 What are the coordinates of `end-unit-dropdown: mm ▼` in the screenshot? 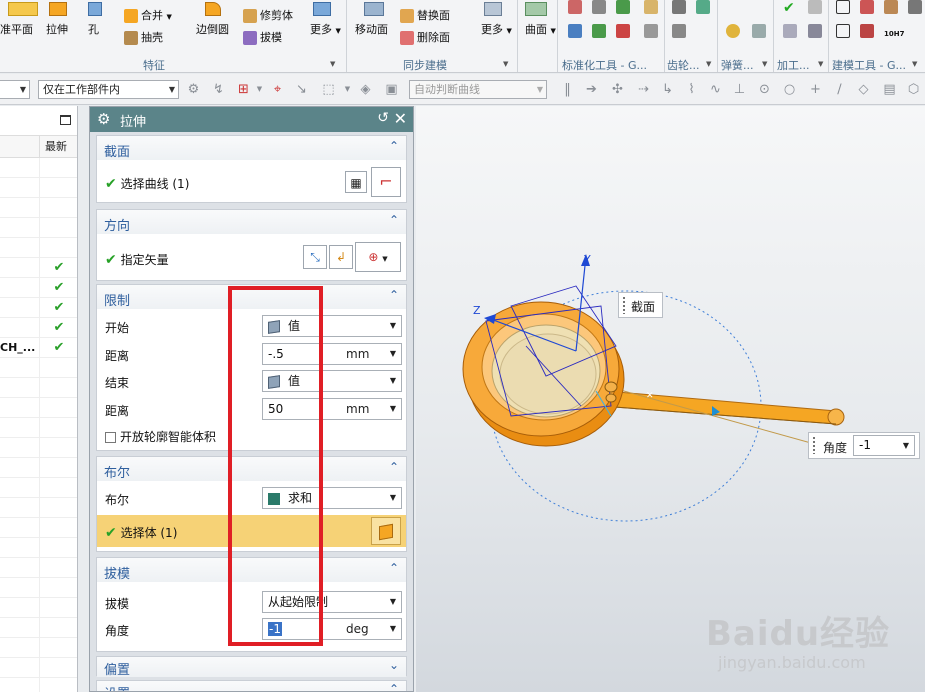 It's located at (362, 409).